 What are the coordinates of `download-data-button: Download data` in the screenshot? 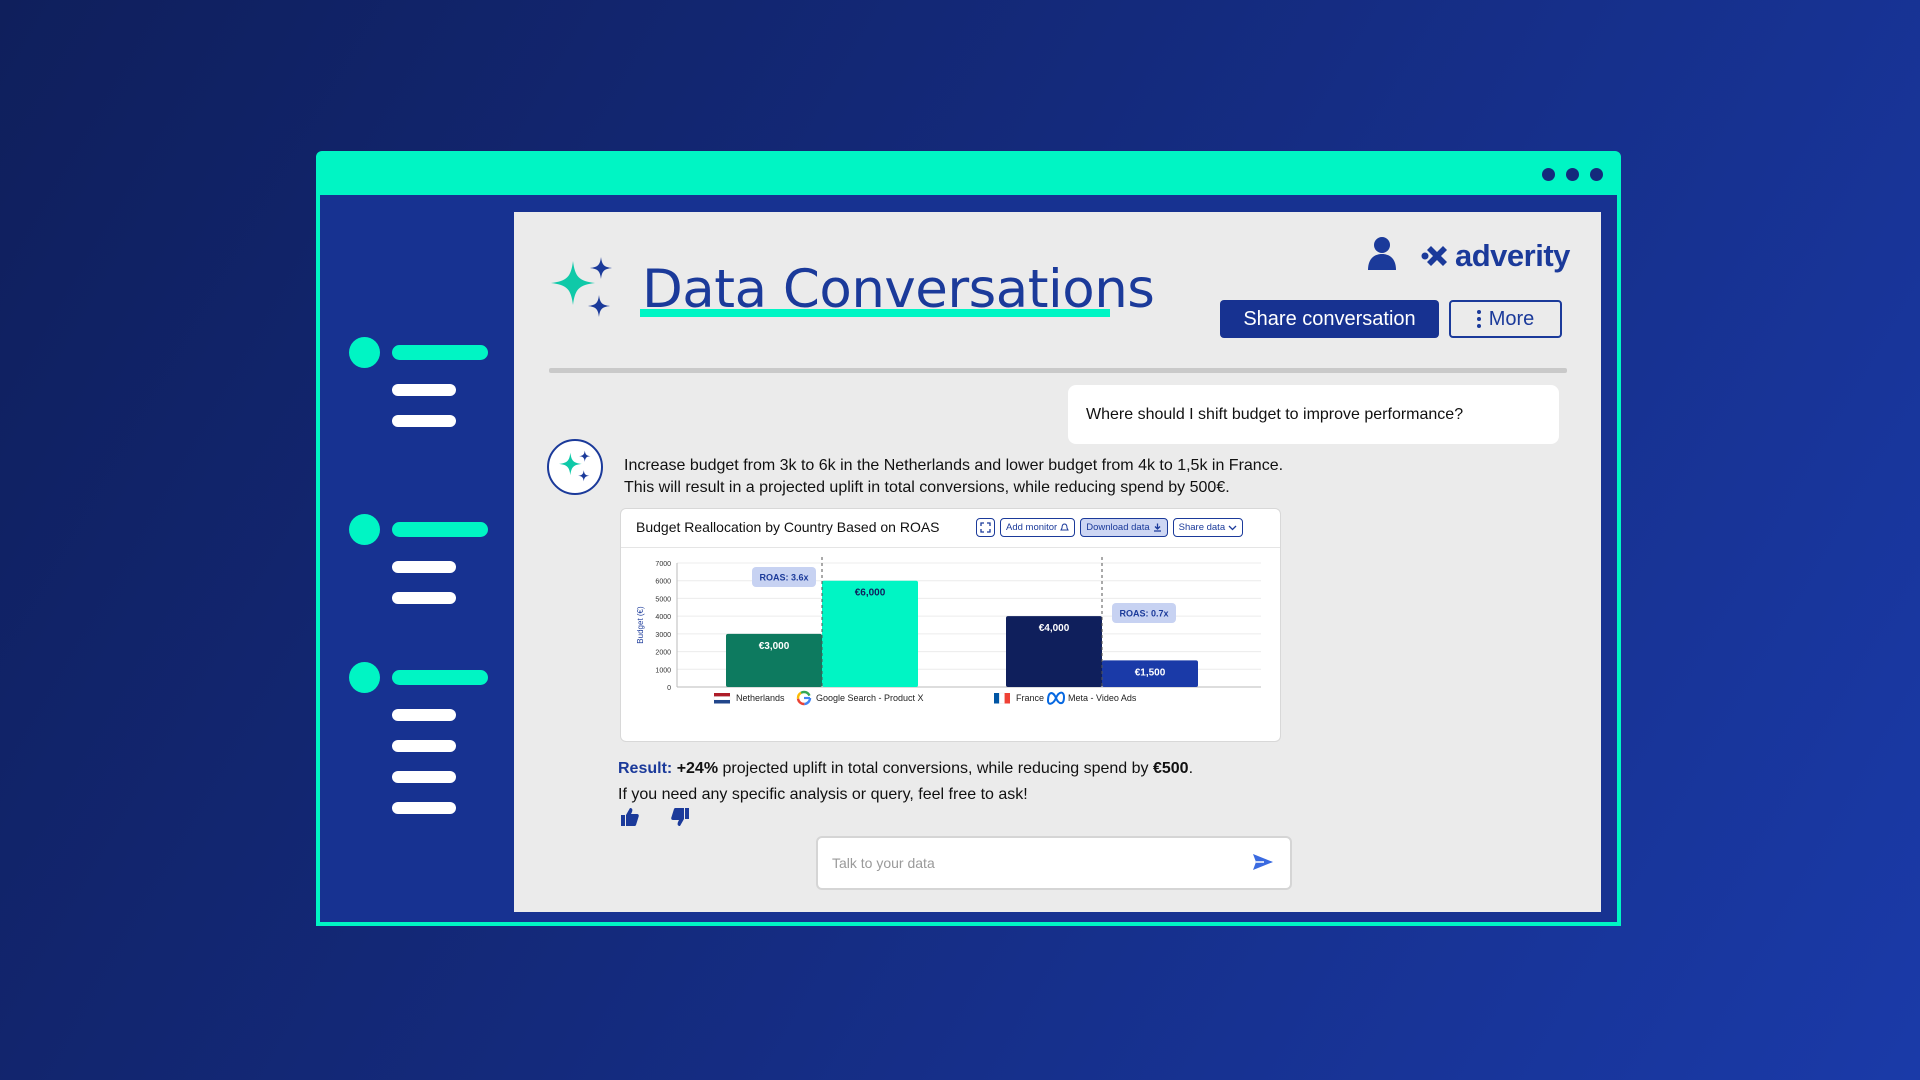 It's located at (1124, 527).